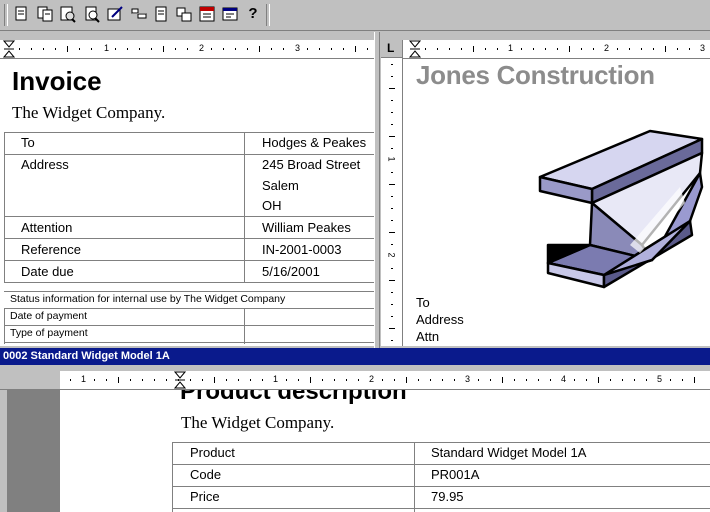 The width and height of the screenshot is (710, 512). I want to click on ruler-number: 5, so click(660, 379).